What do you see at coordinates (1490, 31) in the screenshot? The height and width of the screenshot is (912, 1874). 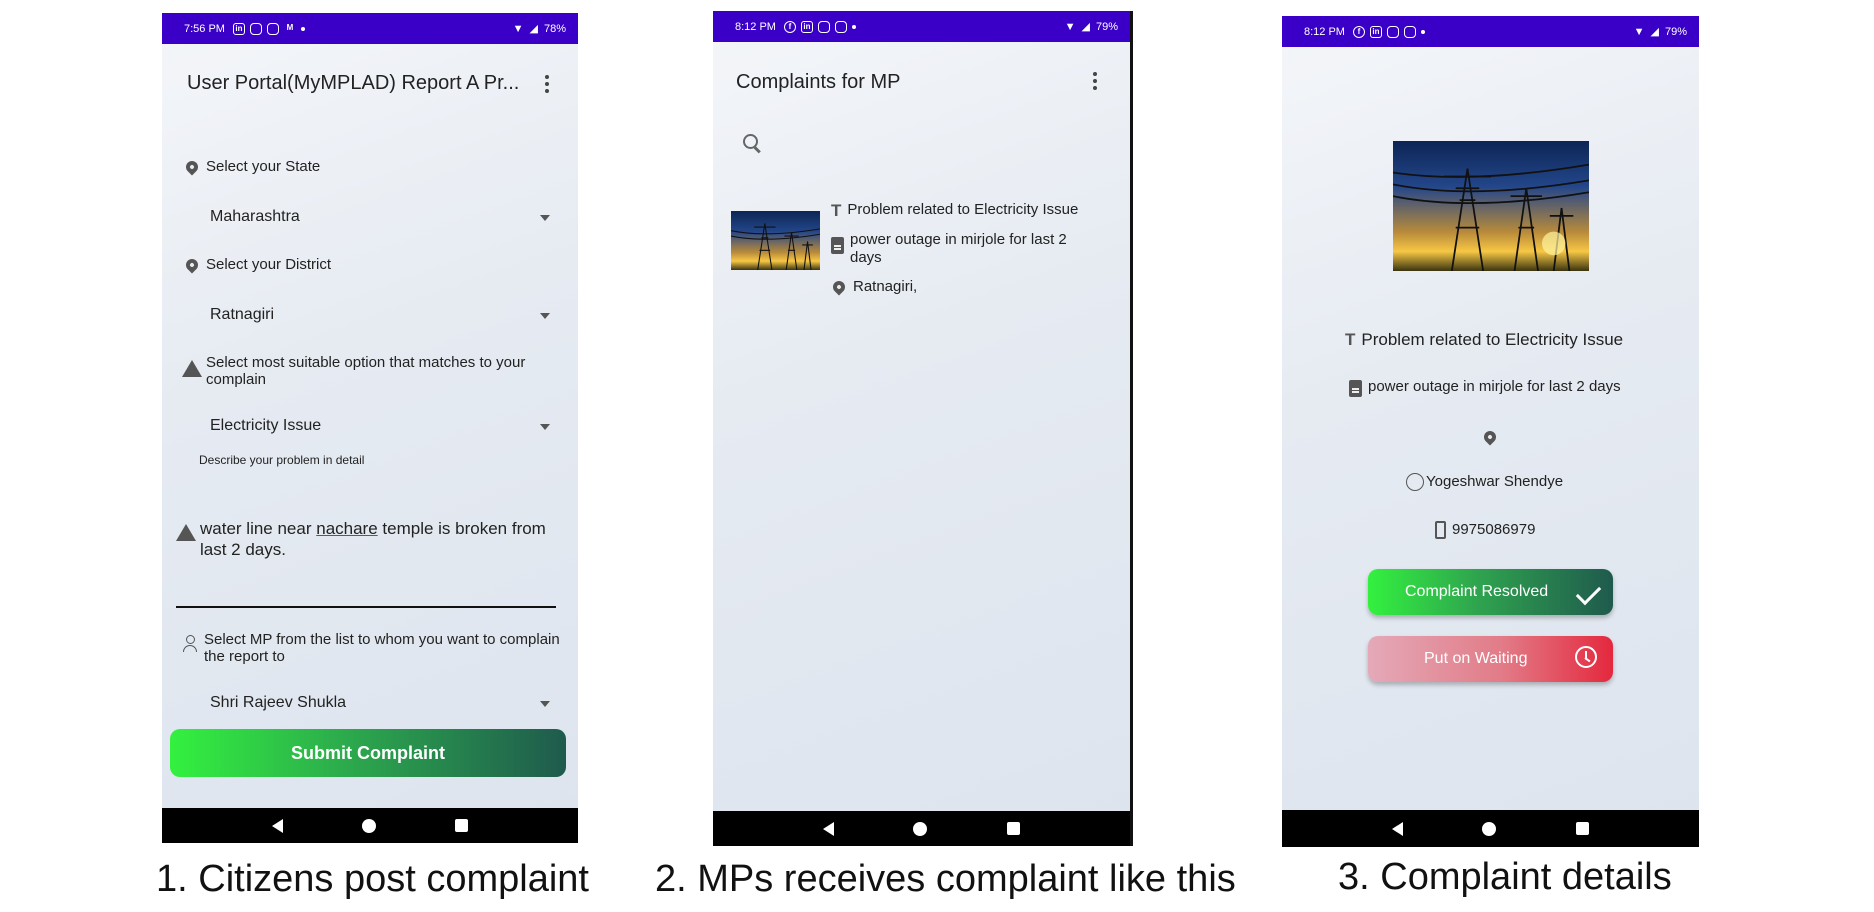 I see `status-bar: 8:12 PM f in ▼ ◢ 79%` at bounding box center [1490, 31].